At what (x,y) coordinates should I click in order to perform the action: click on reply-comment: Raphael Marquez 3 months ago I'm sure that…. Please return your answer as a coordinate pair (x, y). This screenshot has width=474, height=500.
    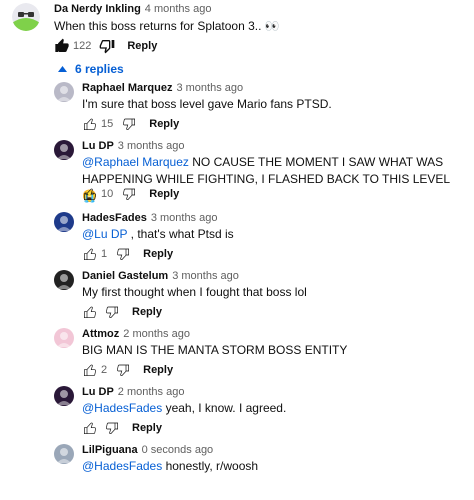
    Looking at the image, I should click on (237, 109).